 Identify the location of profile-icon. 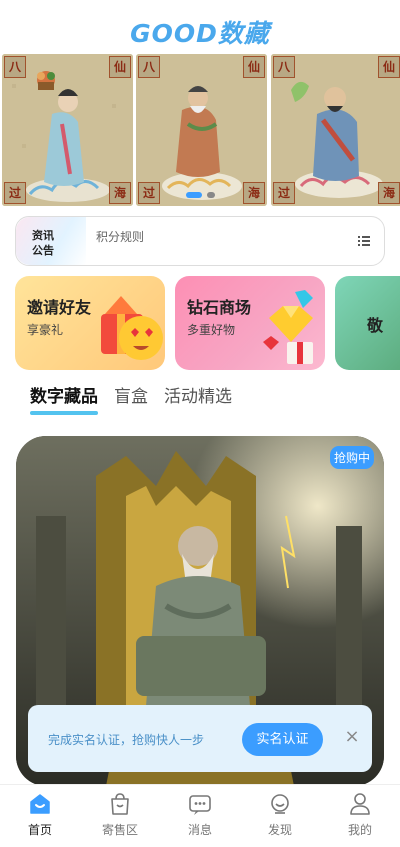
(360, 804).